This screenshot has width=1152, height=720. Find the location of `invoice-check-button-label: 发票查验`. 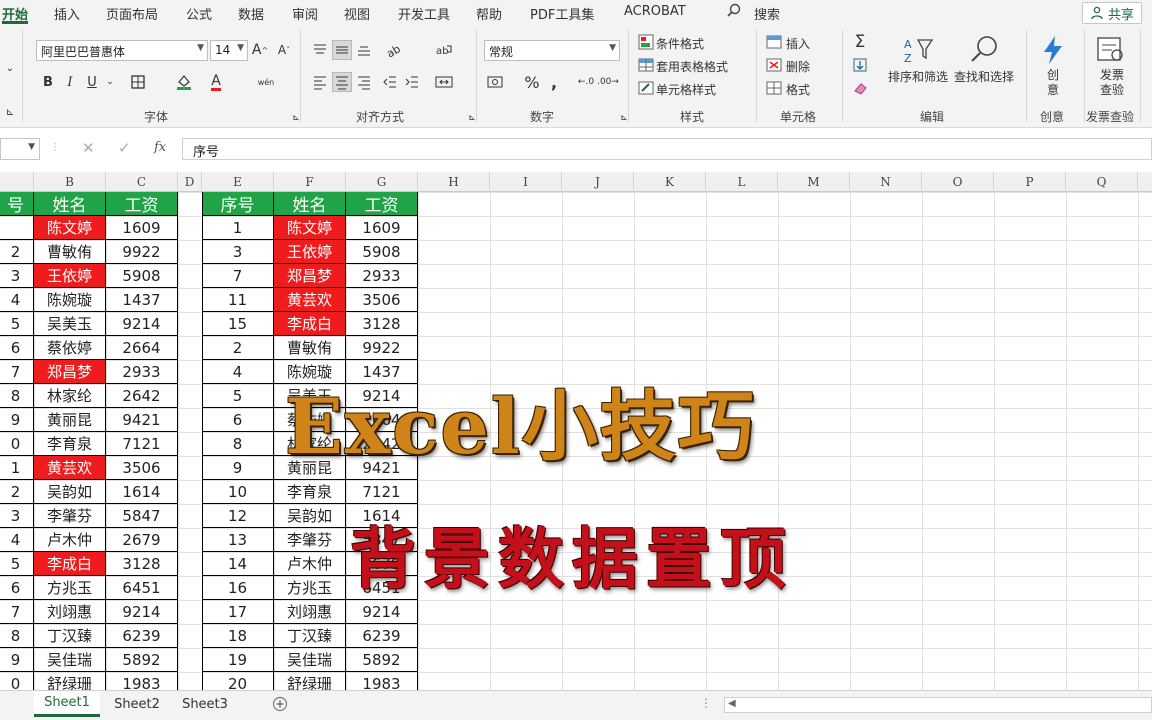

invoice-check-button-label: 发票查验 is located at coordinates (1112, 83).